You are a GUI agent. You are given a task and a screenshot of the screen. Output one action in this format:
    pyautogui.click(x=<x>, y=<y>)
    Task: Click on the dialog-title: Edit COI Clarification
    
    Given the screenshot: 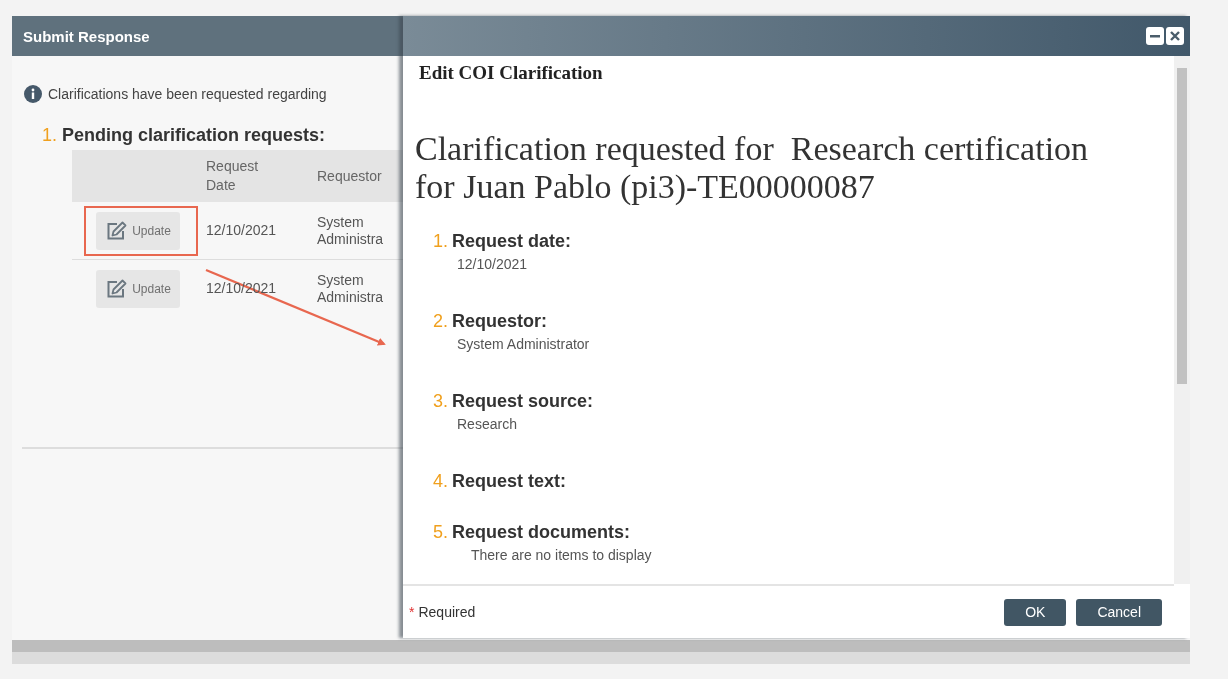 What is the action you would take?
    pyautogui.click(x=511, y=73)
    